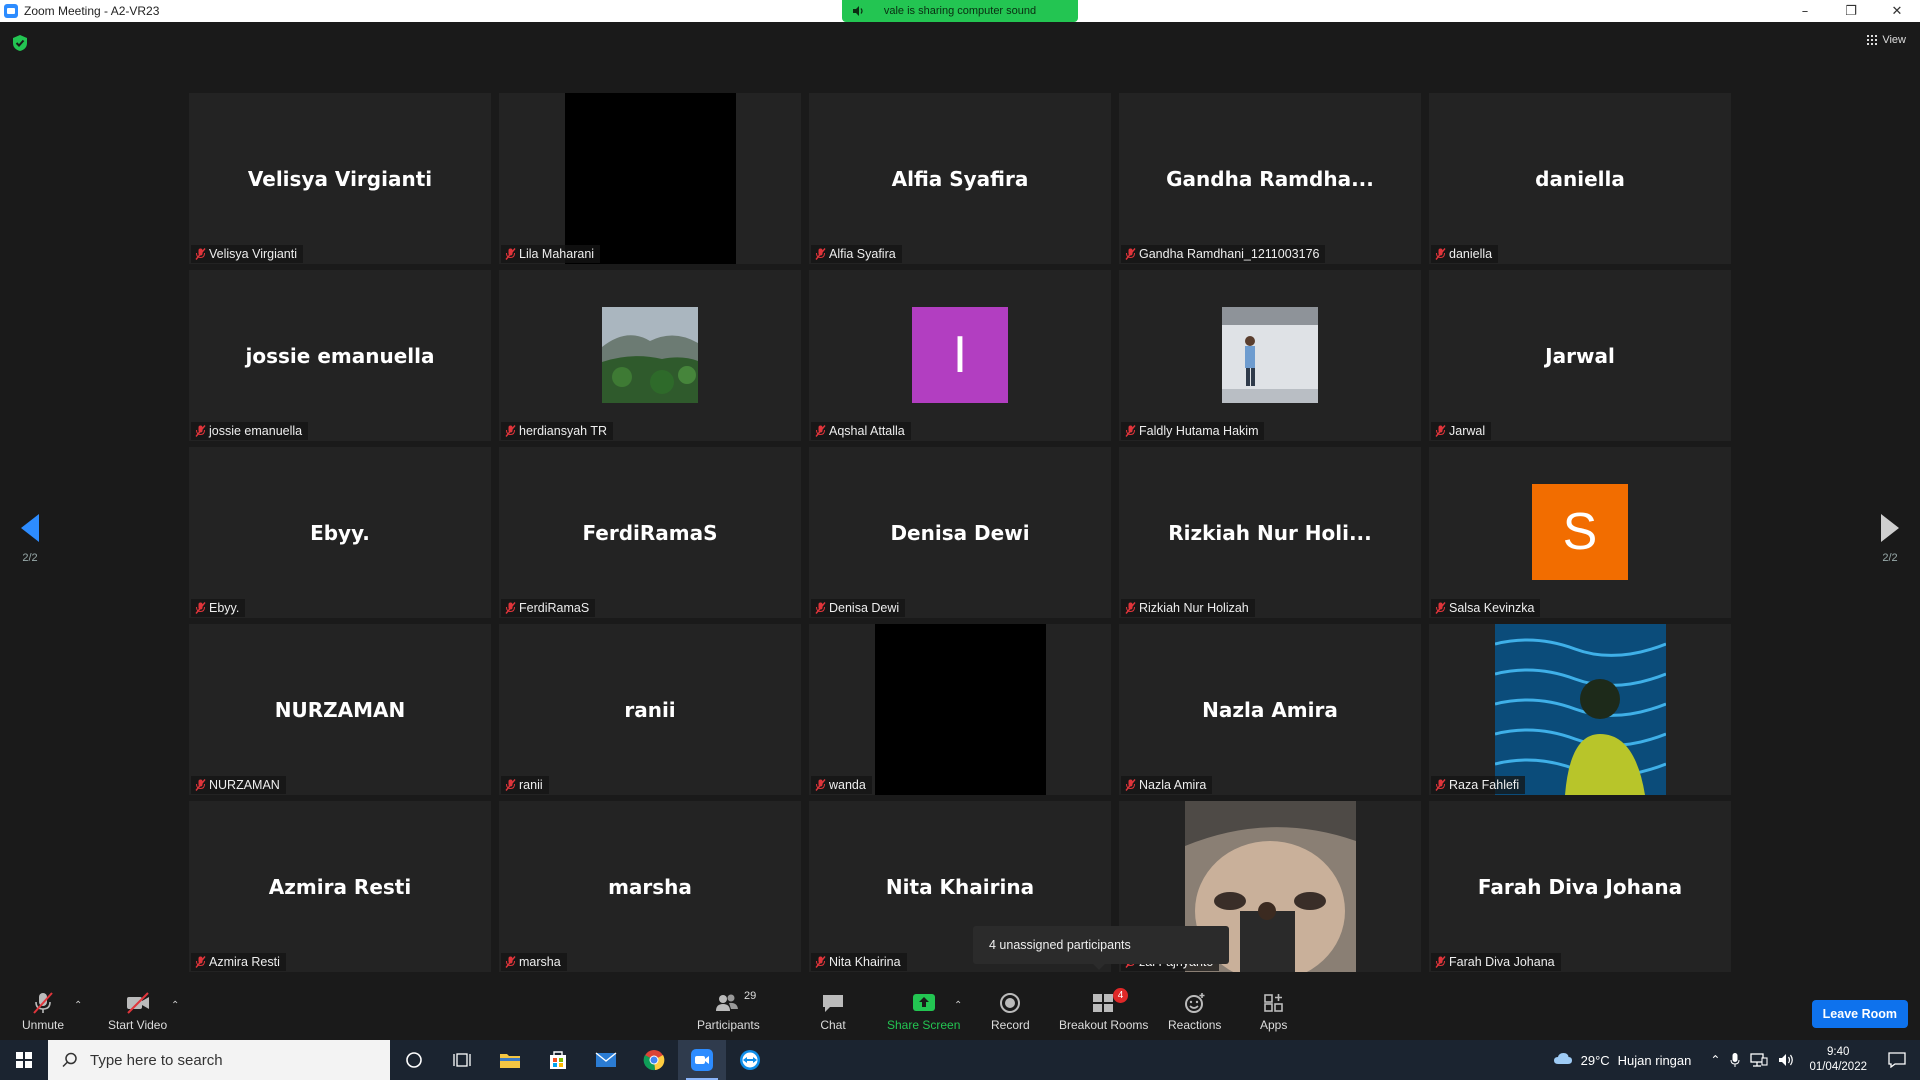  What do you see at coordinates (1890, 539) in the screenshot?
I see `next-page-button: 2/2` at bounding box center [1890, 539].